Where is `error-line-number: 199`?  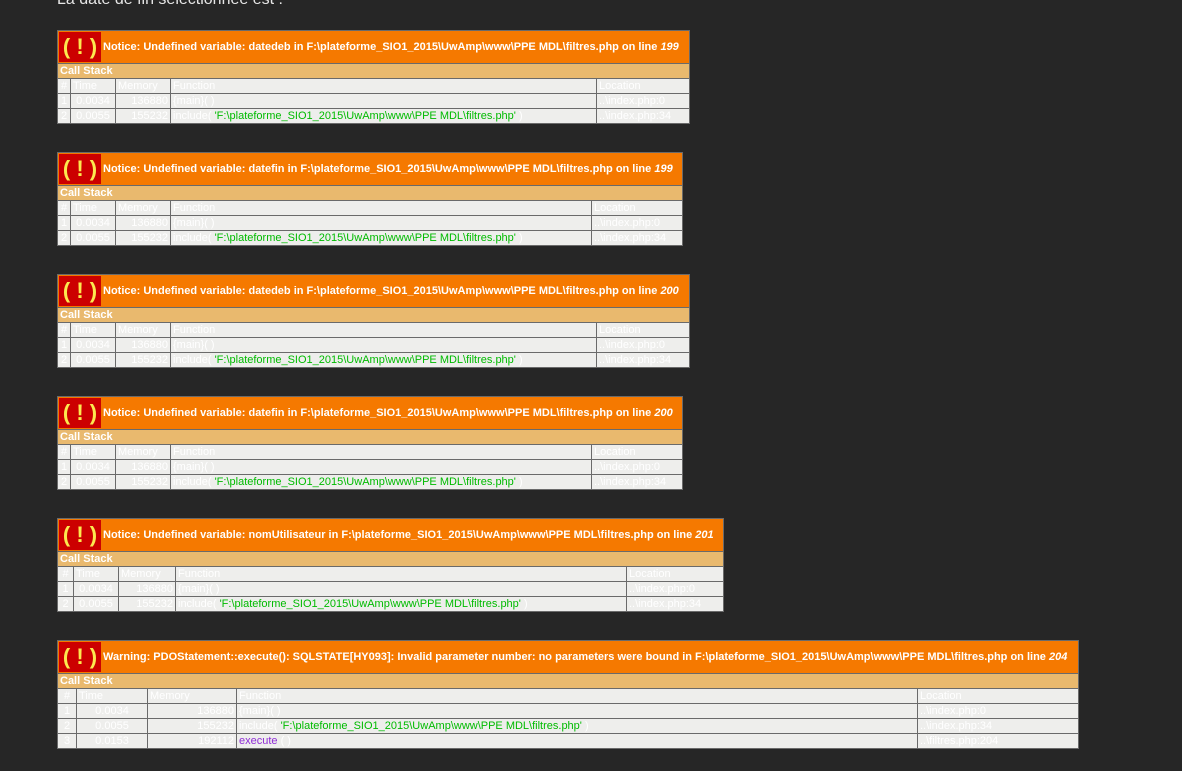
error-line-number: 199 is located at coordinates (663, 169).